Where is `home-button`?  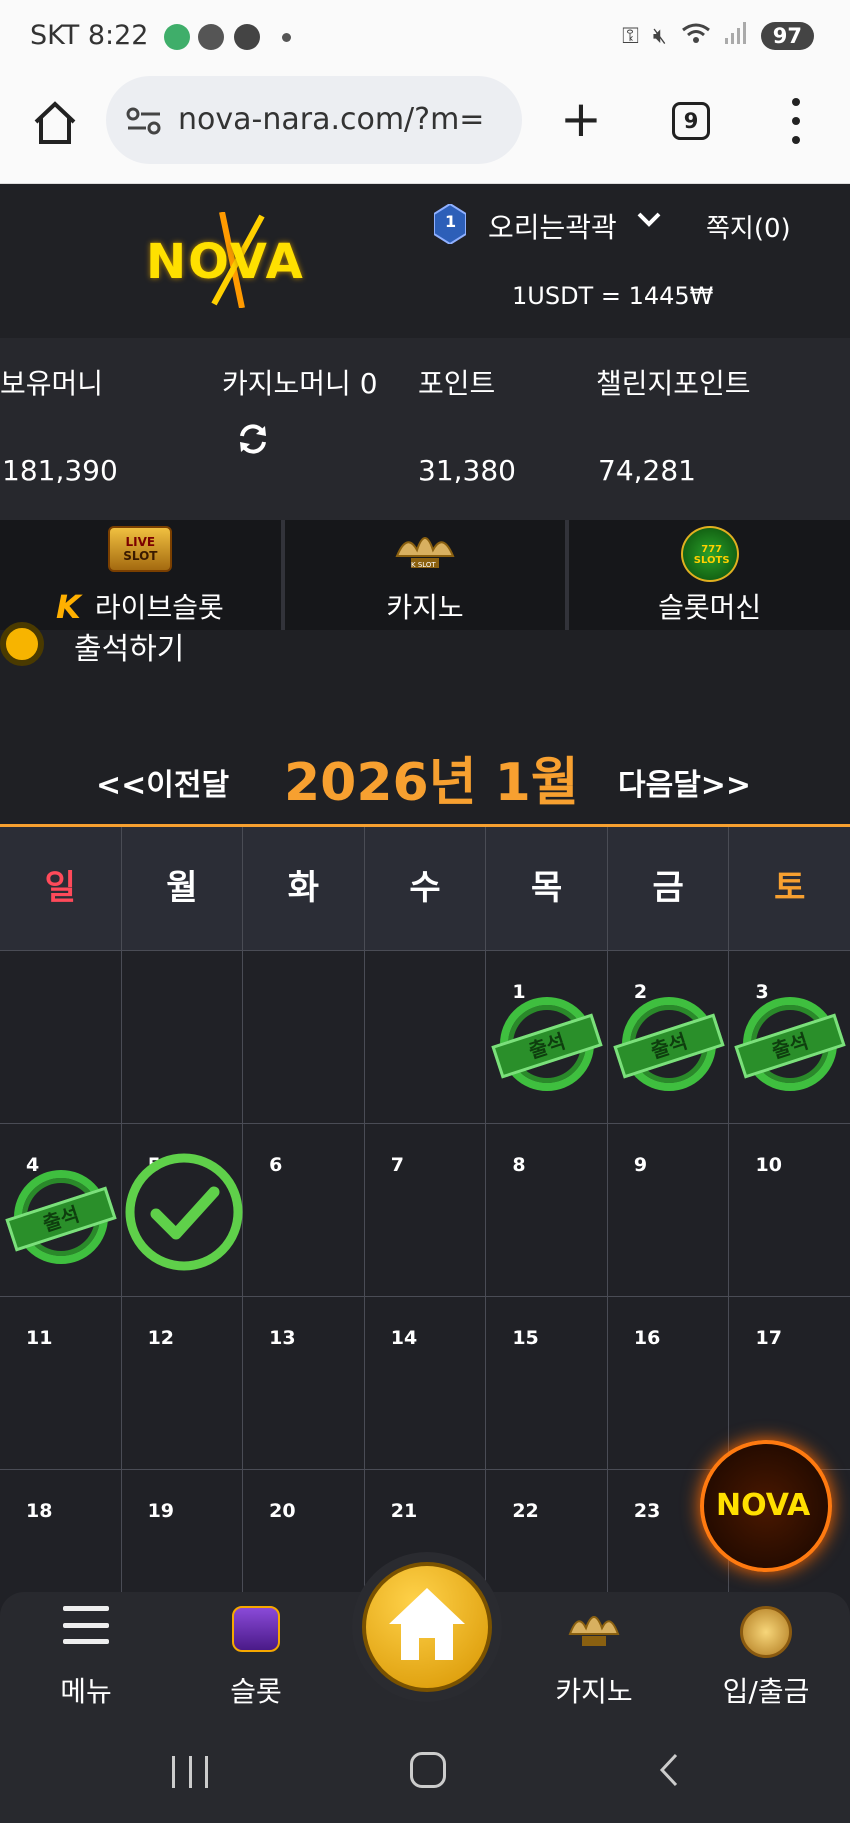
home-button is located at coordinates (427, 1627).